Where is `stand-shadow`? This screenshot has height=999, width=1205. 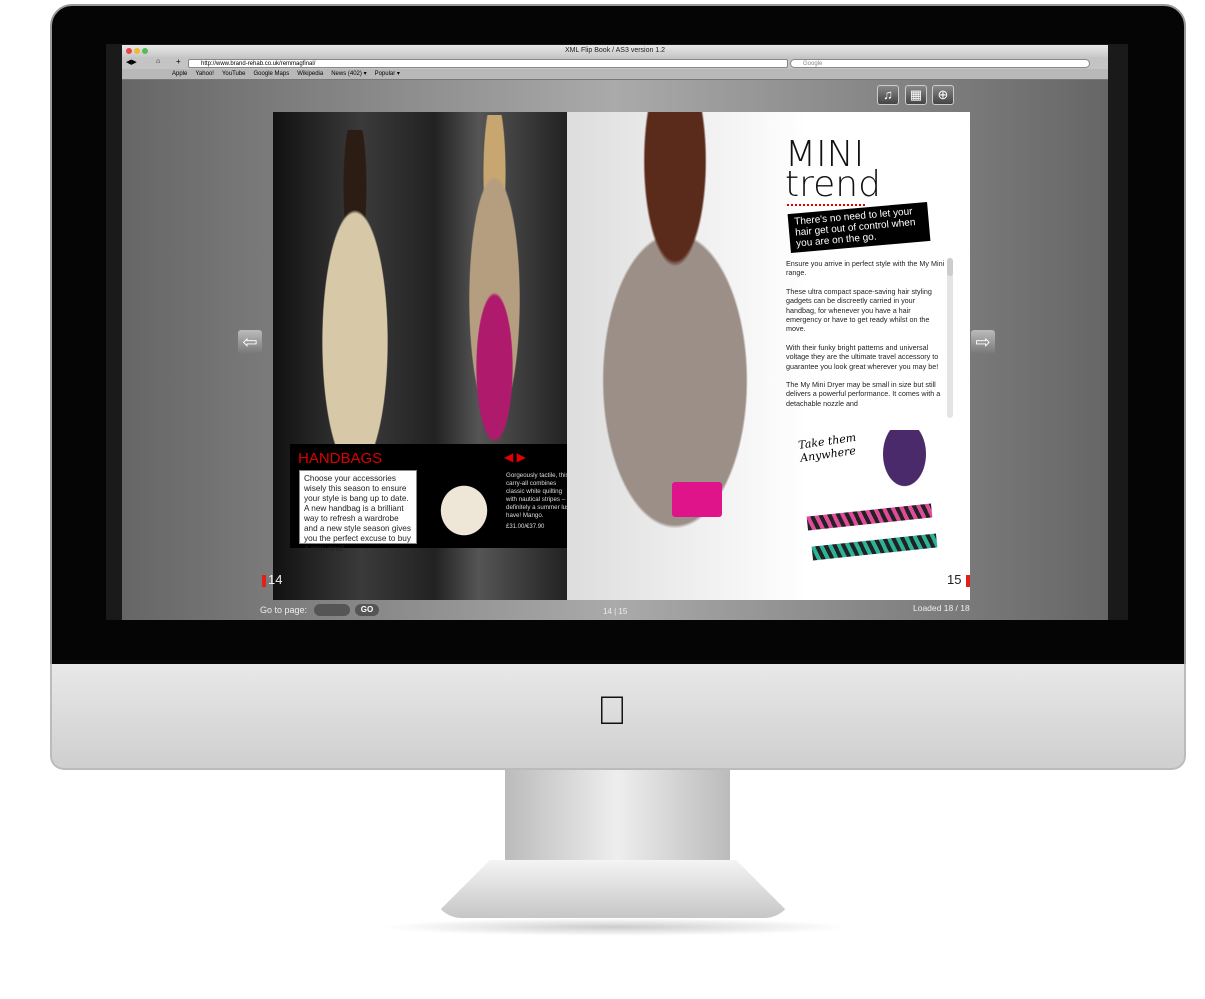 stand-shadow is located at coordinates (615, 927).